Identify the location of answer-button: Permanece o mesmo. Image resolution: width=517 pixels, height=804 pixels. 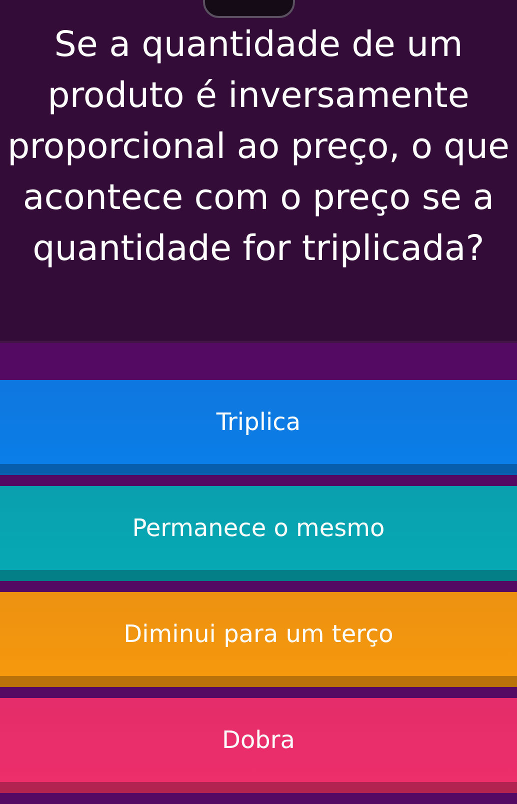
(258, 533).